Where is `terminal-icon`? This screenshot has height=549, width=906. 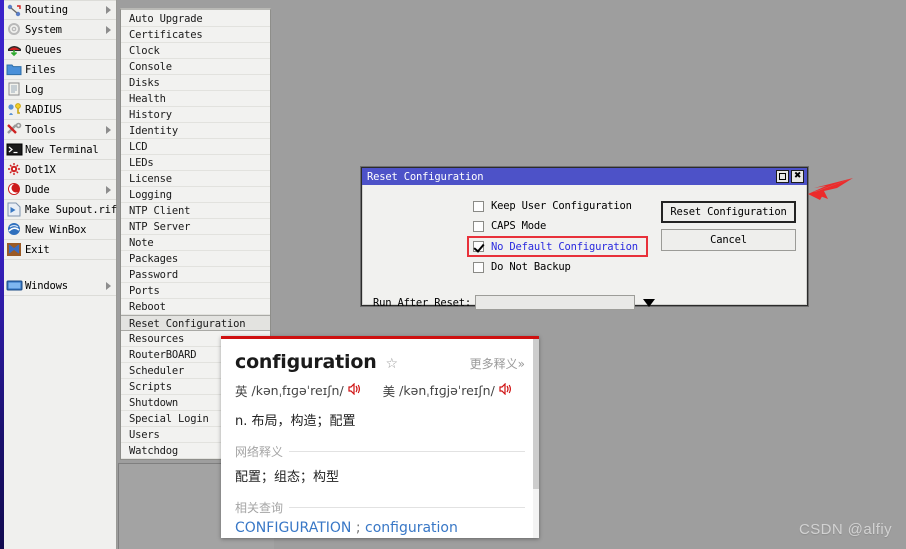 terminal-icon is located at coordinates (14, 149).